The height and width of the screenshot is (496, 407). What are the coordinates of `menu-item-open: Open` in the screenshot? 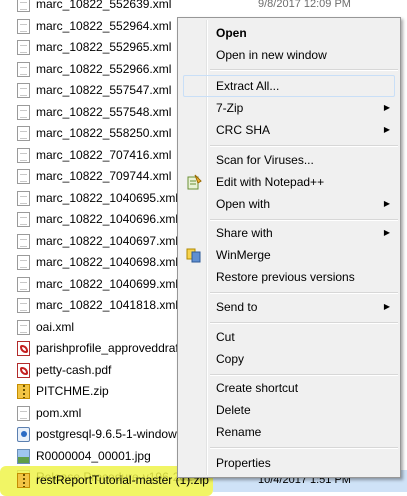 It's located at (289, 33).